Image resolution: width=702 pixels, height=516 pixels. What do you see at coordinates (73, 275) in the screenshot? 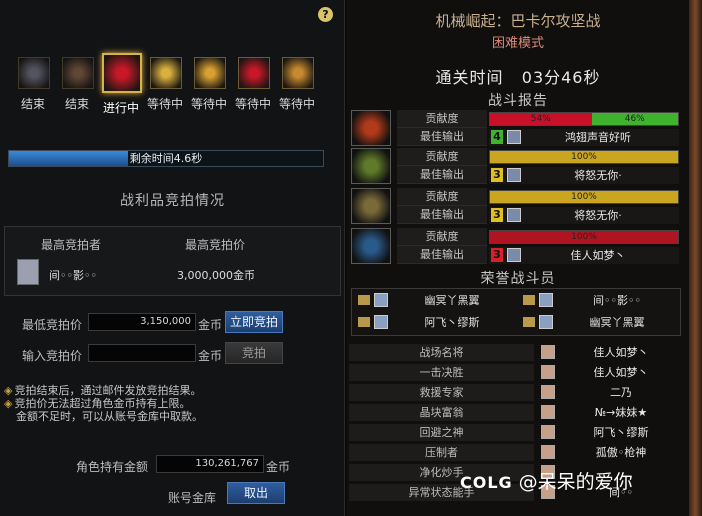
I see `bidder-name: 间◦◦影◦◦` at bounding box center [73, 275].